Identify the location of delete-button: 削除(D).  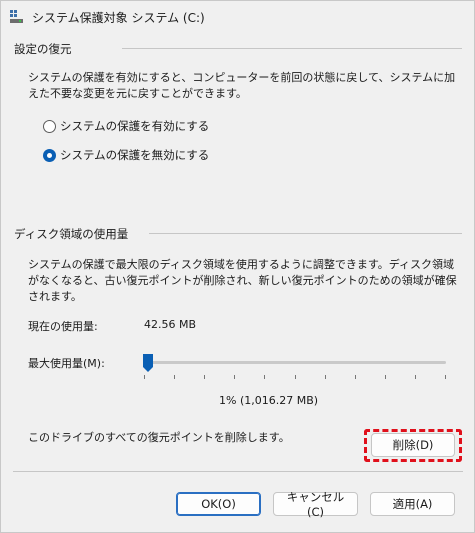
(413, 445).